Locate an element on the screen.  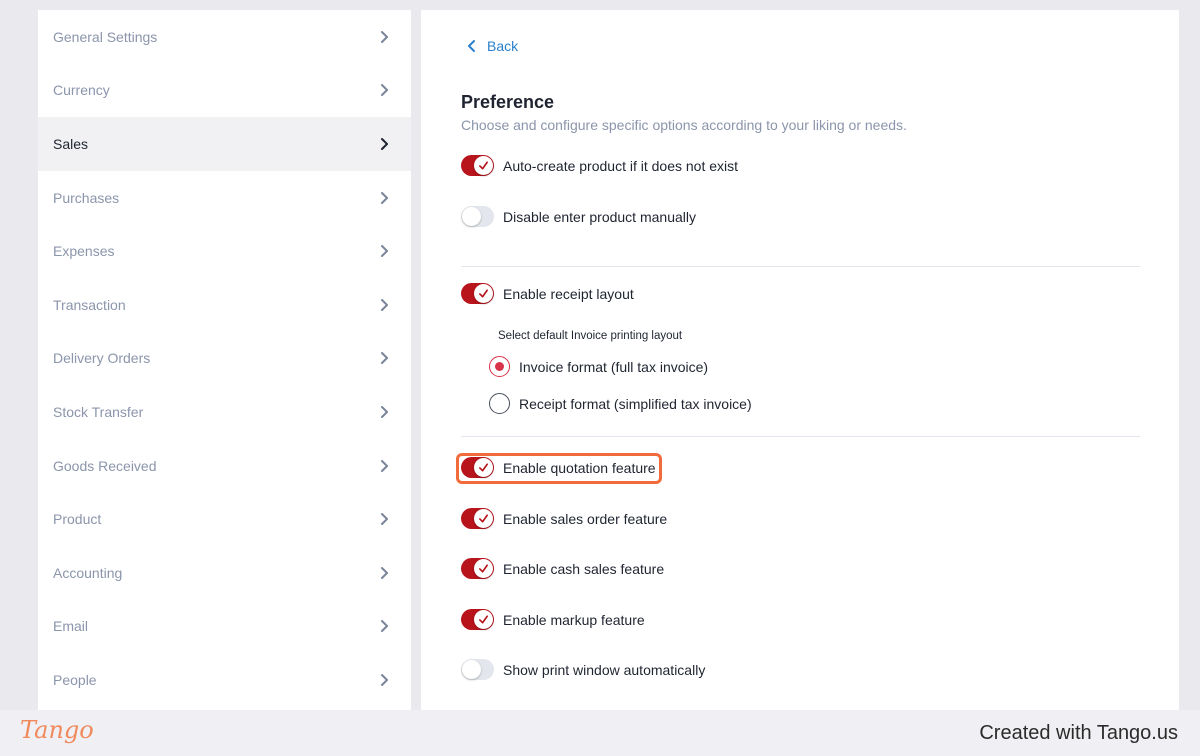
sidebar-item-email: Email is located at coordinates (224, 627).